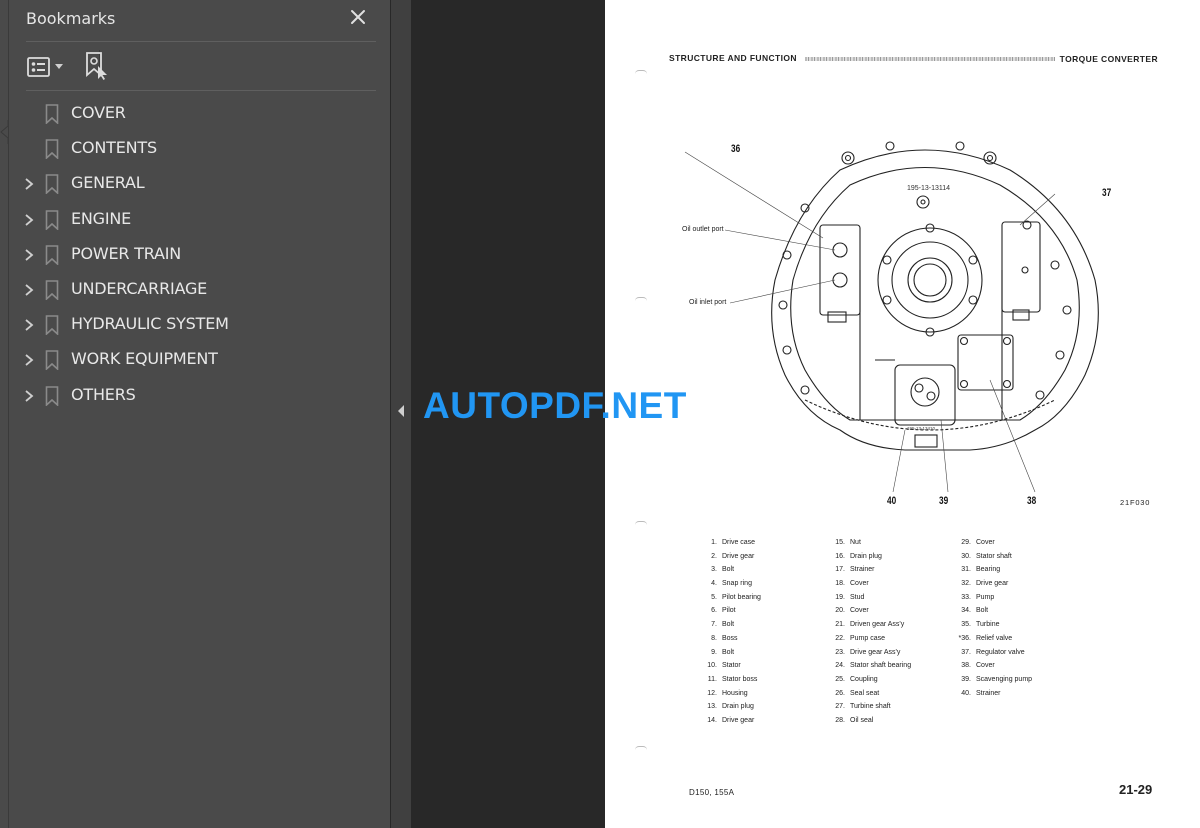 This screenshot has height=828, width=1200. What do you see at coordinates (712, 720) in the screenshot?
I see `legend-entry-number: 14.` at bounding box center [712, 720].